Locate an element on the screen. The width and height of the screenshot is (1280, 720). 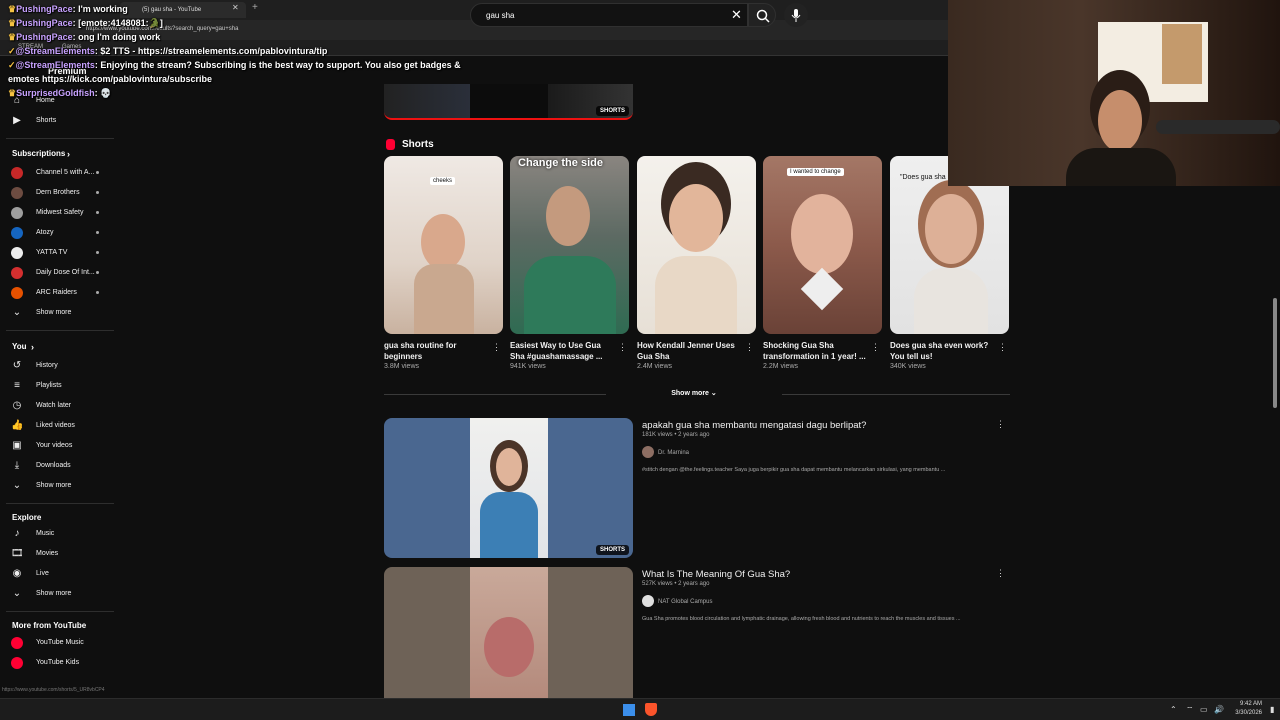
show-more-shorts-button: Show more ⌄ is located at coordinates (694, 394).